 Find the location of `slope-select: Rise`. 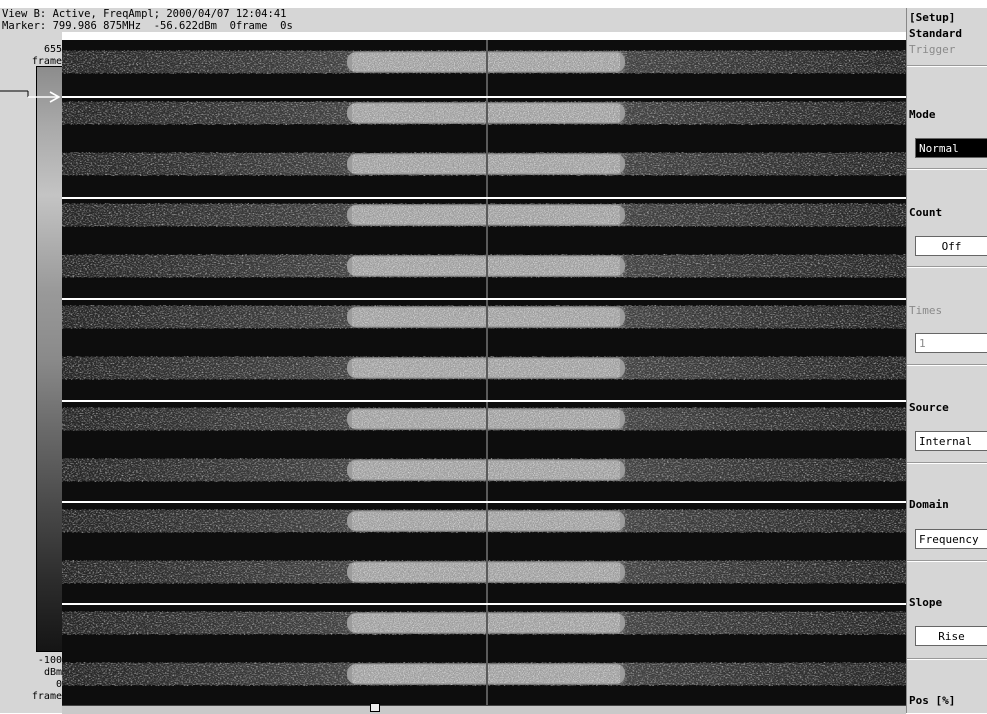

slope-select: Rise is located at coordinates (951, 636).